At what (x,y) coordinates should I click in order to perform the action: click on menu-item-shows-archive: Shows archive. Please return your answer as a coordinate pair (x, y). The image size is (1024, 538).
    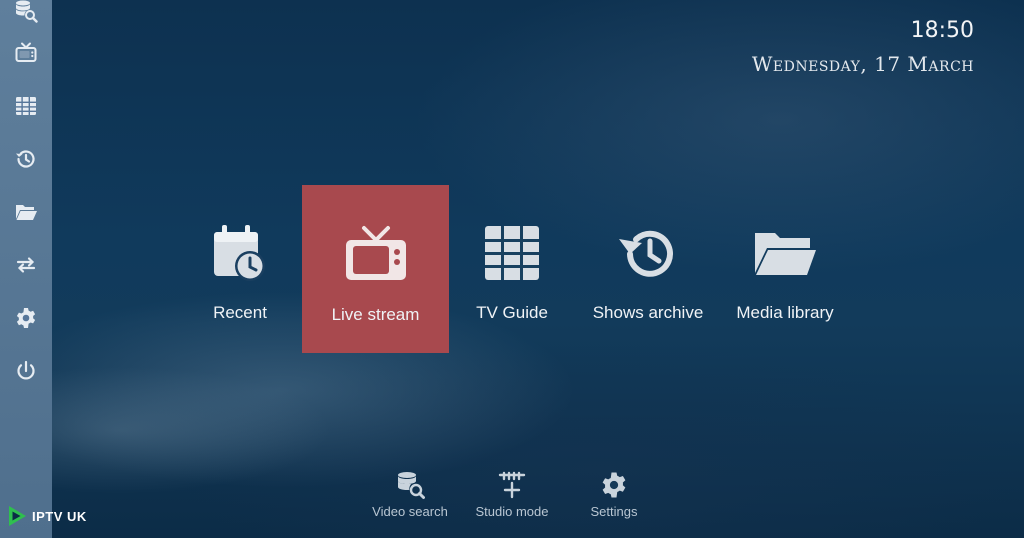
    Looking at the image, I should click on (648, 269).